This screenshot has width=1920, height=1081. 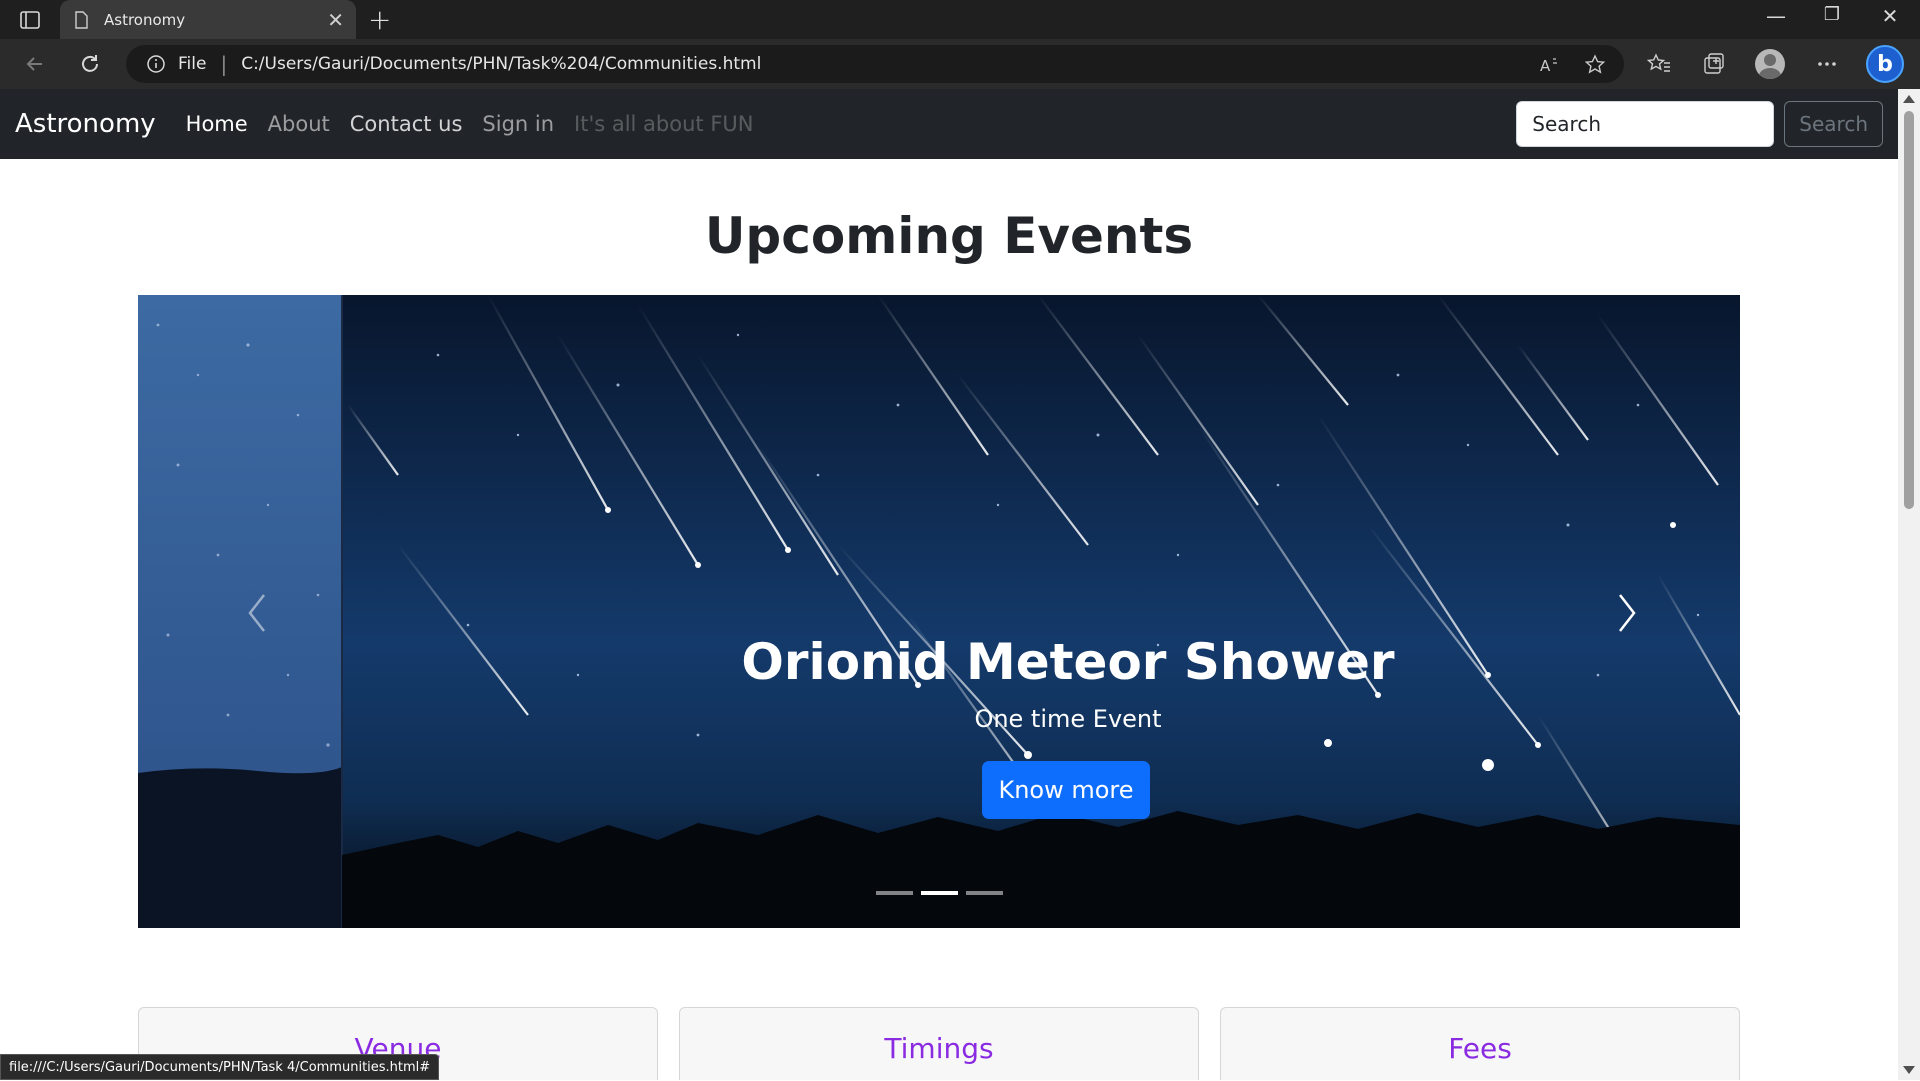 I want to click on tab-actions-icon, so click(x=30, y=20).